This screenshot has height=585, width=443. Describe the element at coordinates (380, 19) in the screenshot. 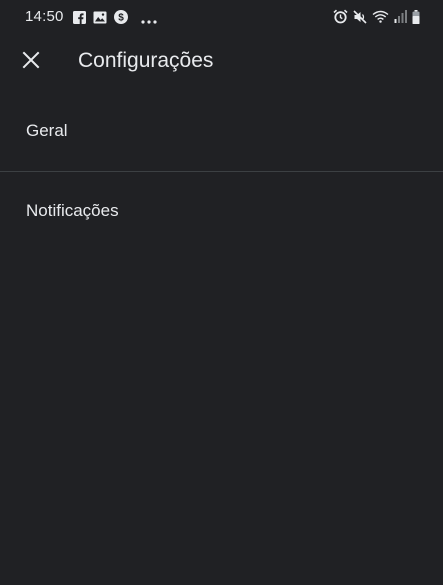

I see `wifi-icon` at that location.